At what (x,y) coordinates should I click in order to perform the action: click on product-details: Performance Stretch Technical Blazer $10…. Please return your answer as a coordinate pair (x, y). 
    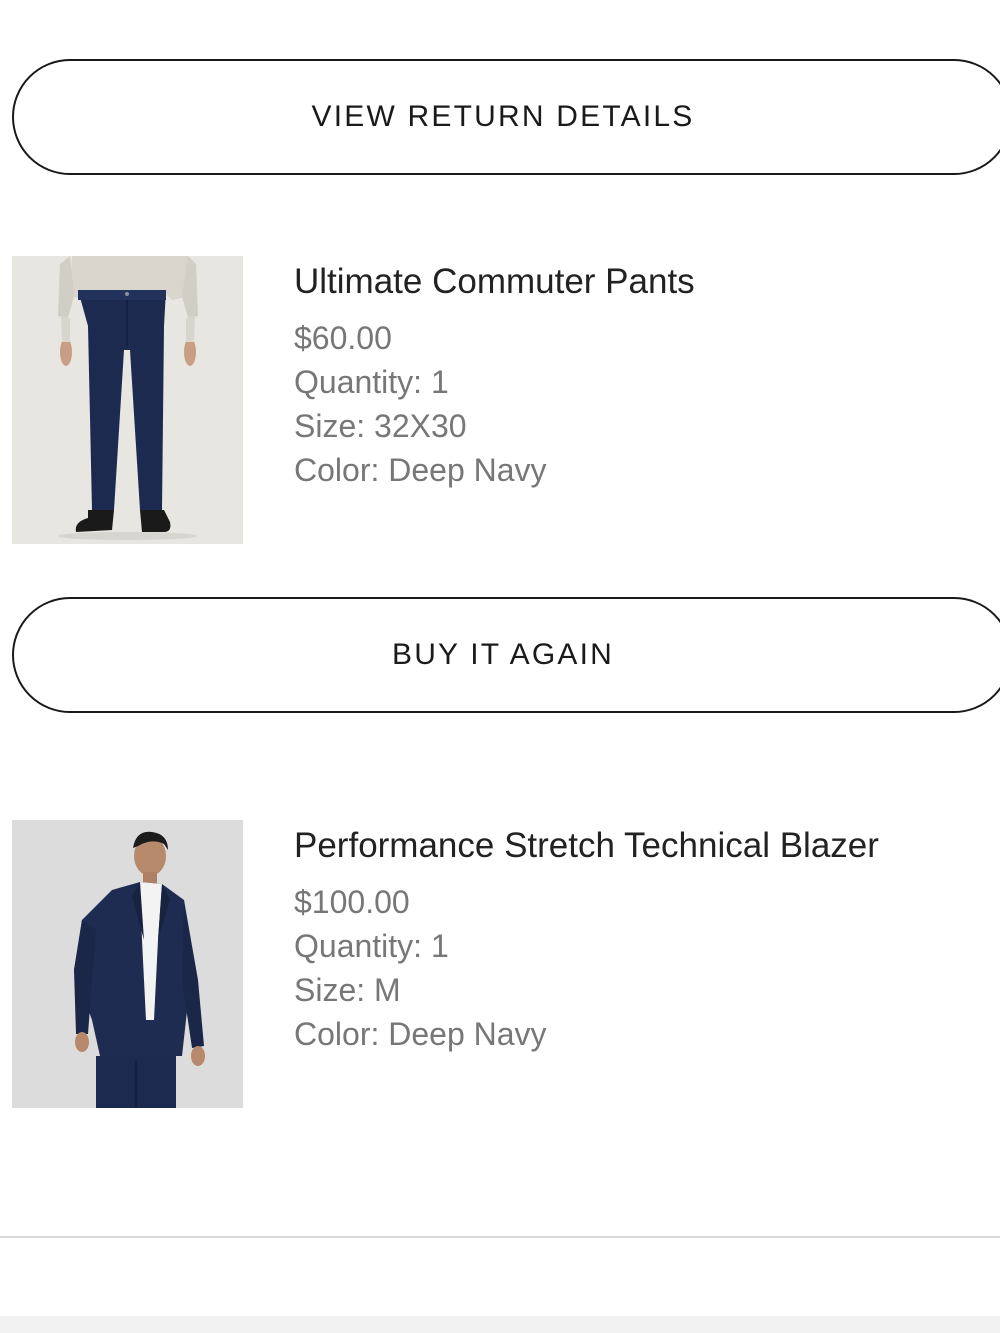
    Looking at the image, I should click on (586, 938).